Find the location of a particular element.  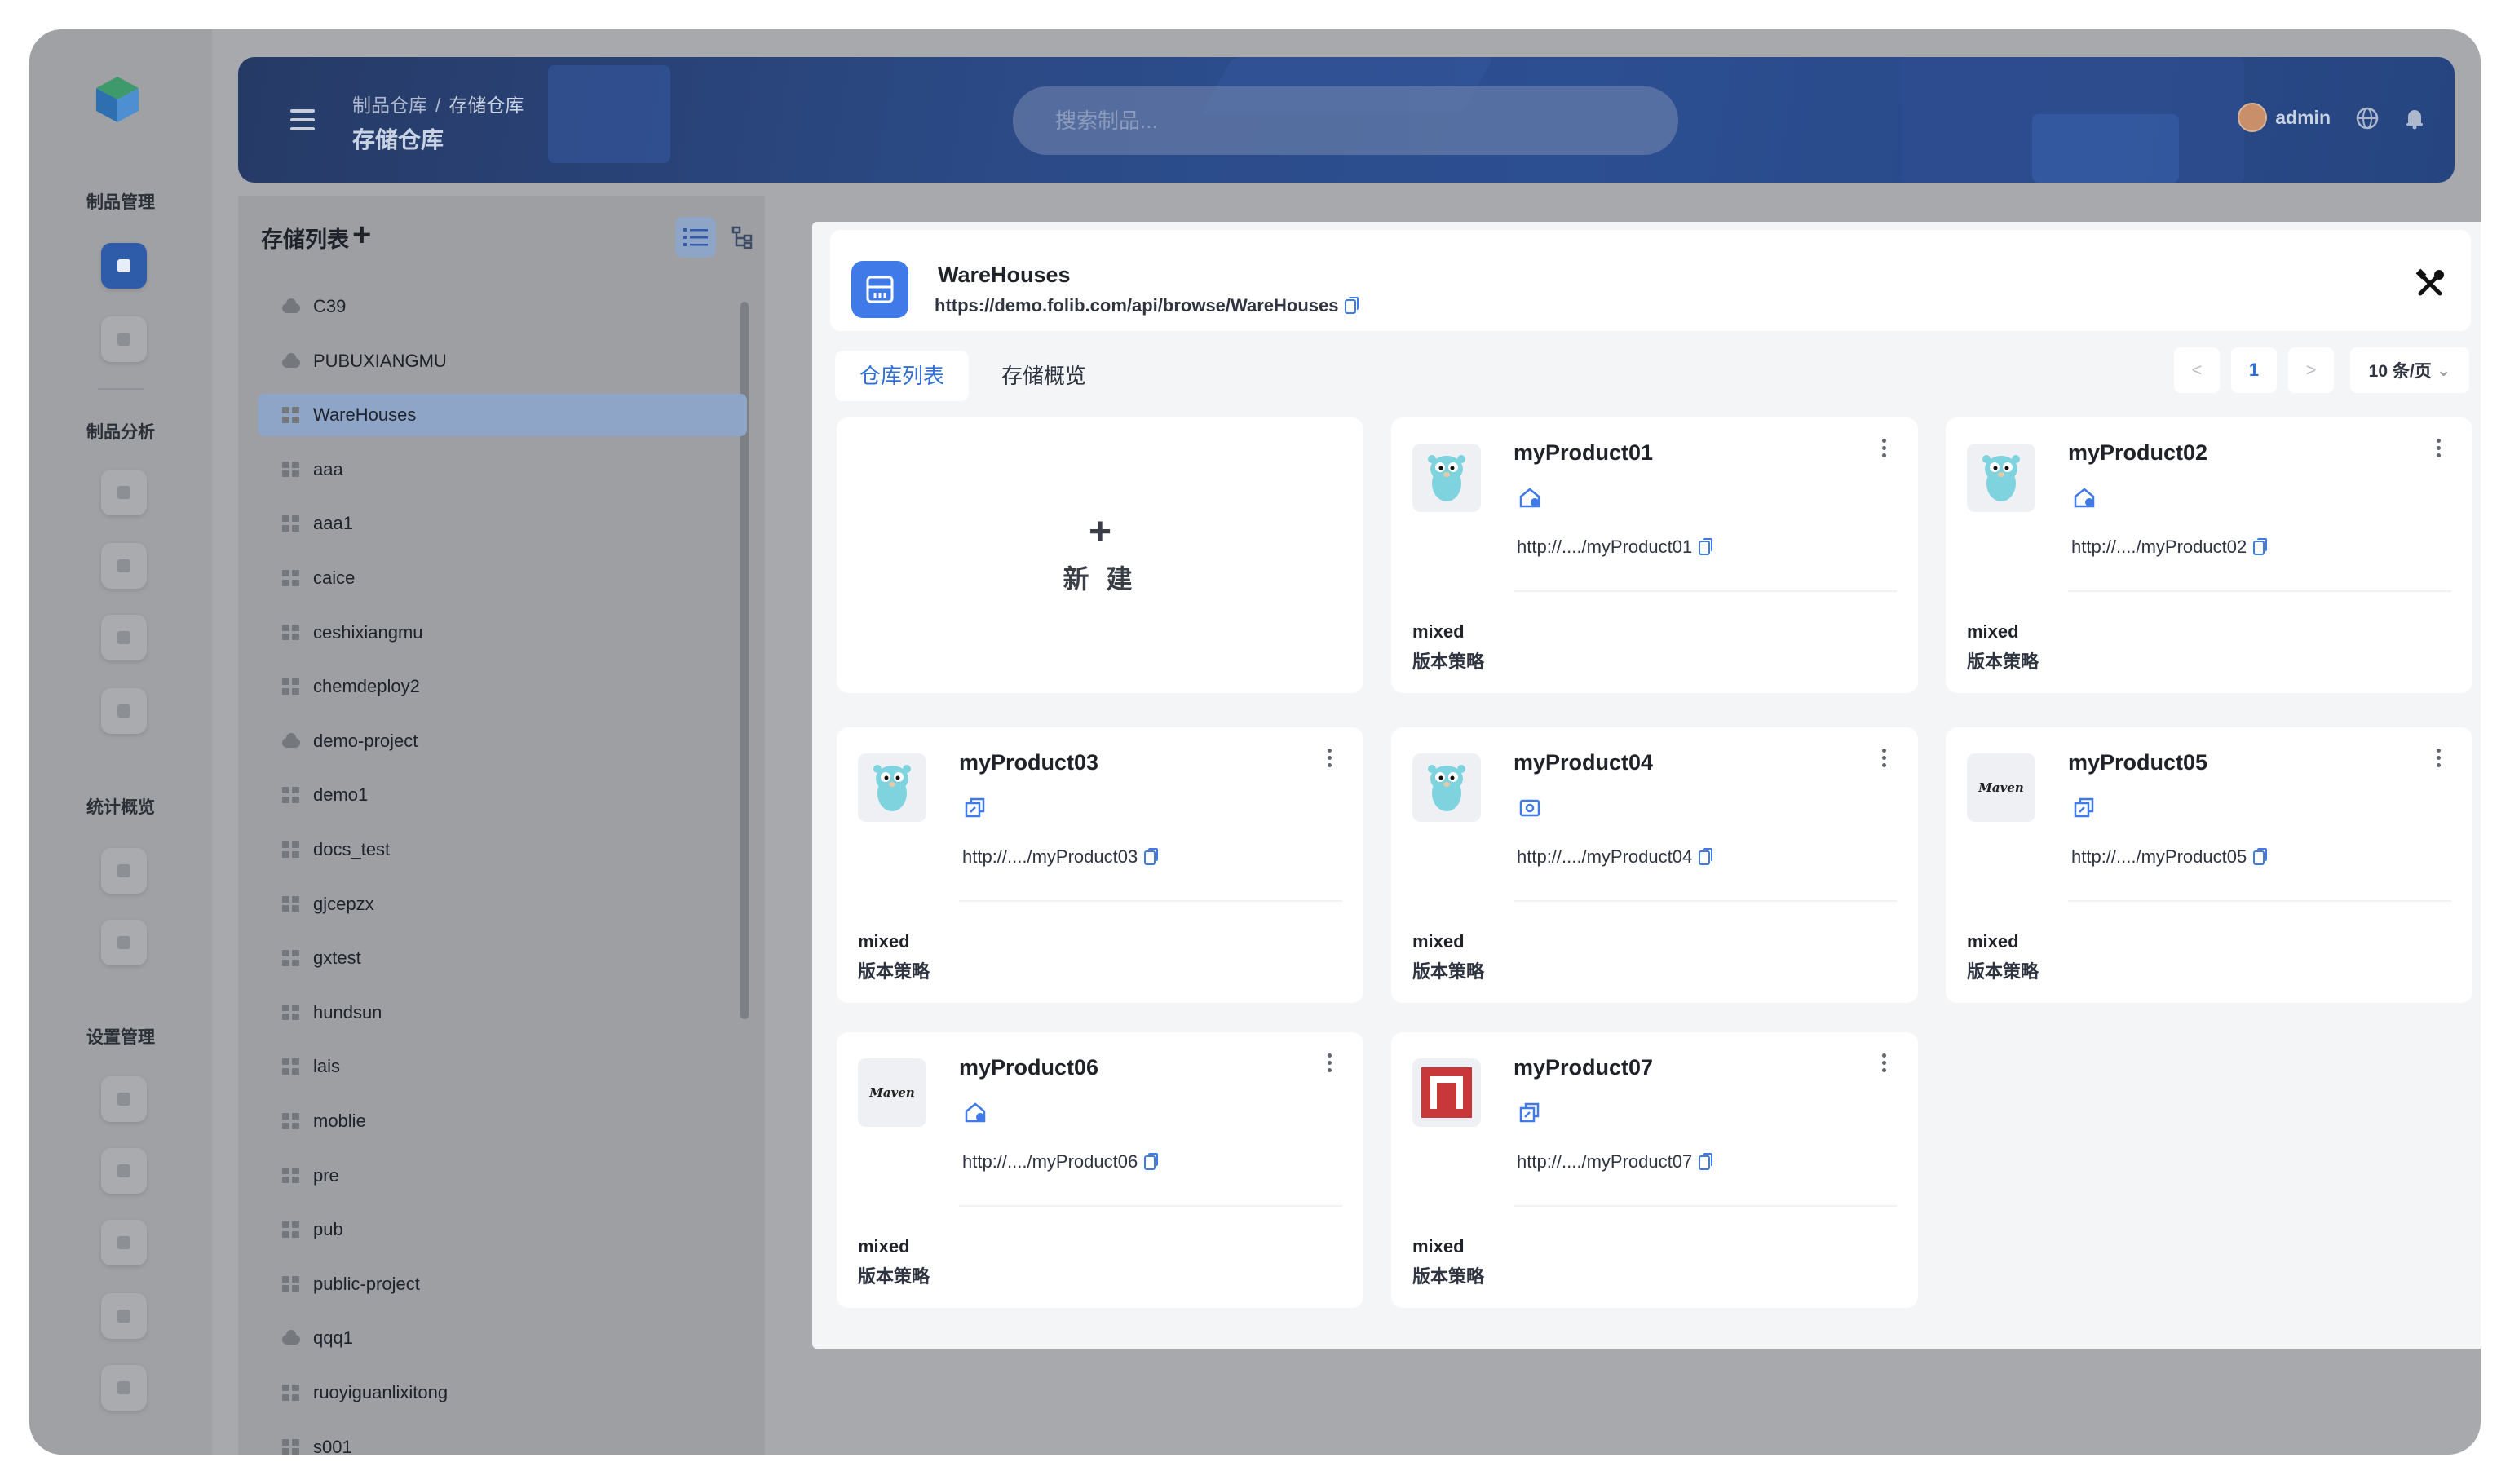

page-size-select: 10 条/页 ⌄ is located at coordinates (2409, 370).